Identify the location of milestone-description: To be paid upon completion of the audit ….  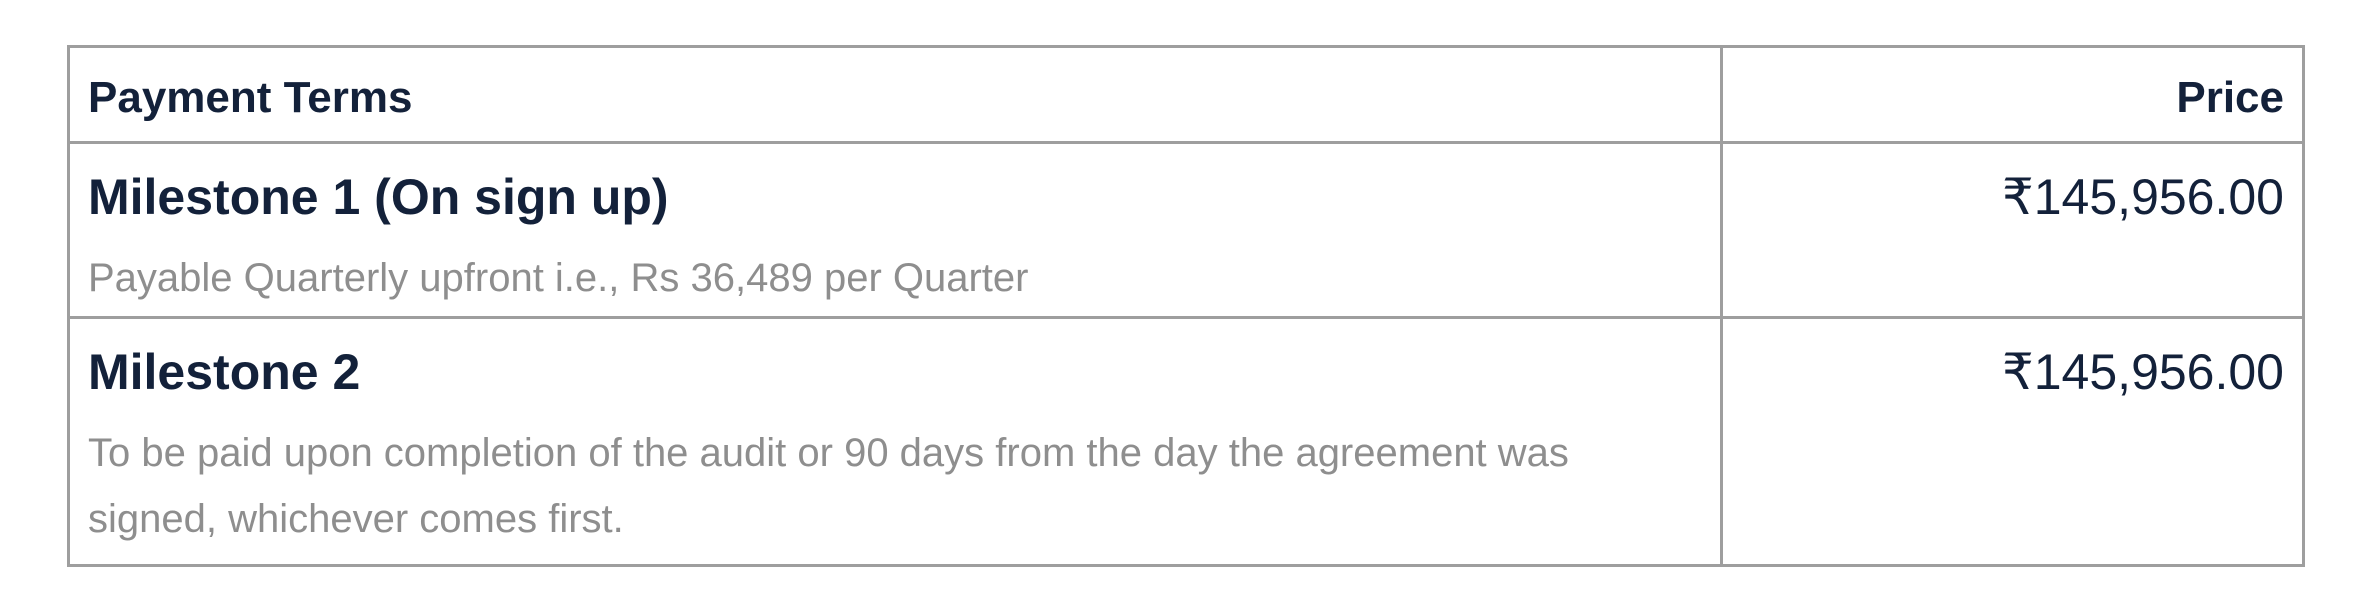
(828, 486).